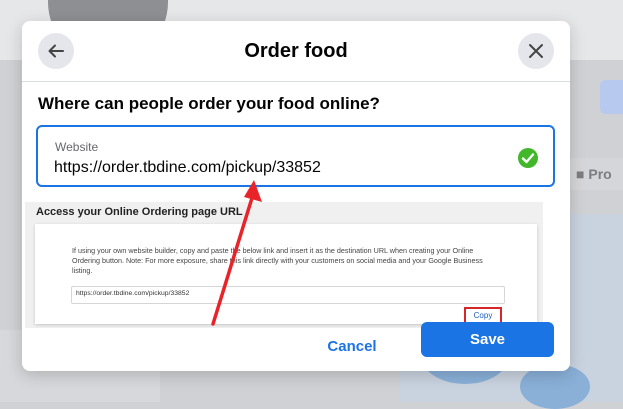 The image size is (623, 409). What do you see at coordinates (580, 174) in the screenshot?
I see `megaphone-icon: ■` at bounding box center [580, 174].